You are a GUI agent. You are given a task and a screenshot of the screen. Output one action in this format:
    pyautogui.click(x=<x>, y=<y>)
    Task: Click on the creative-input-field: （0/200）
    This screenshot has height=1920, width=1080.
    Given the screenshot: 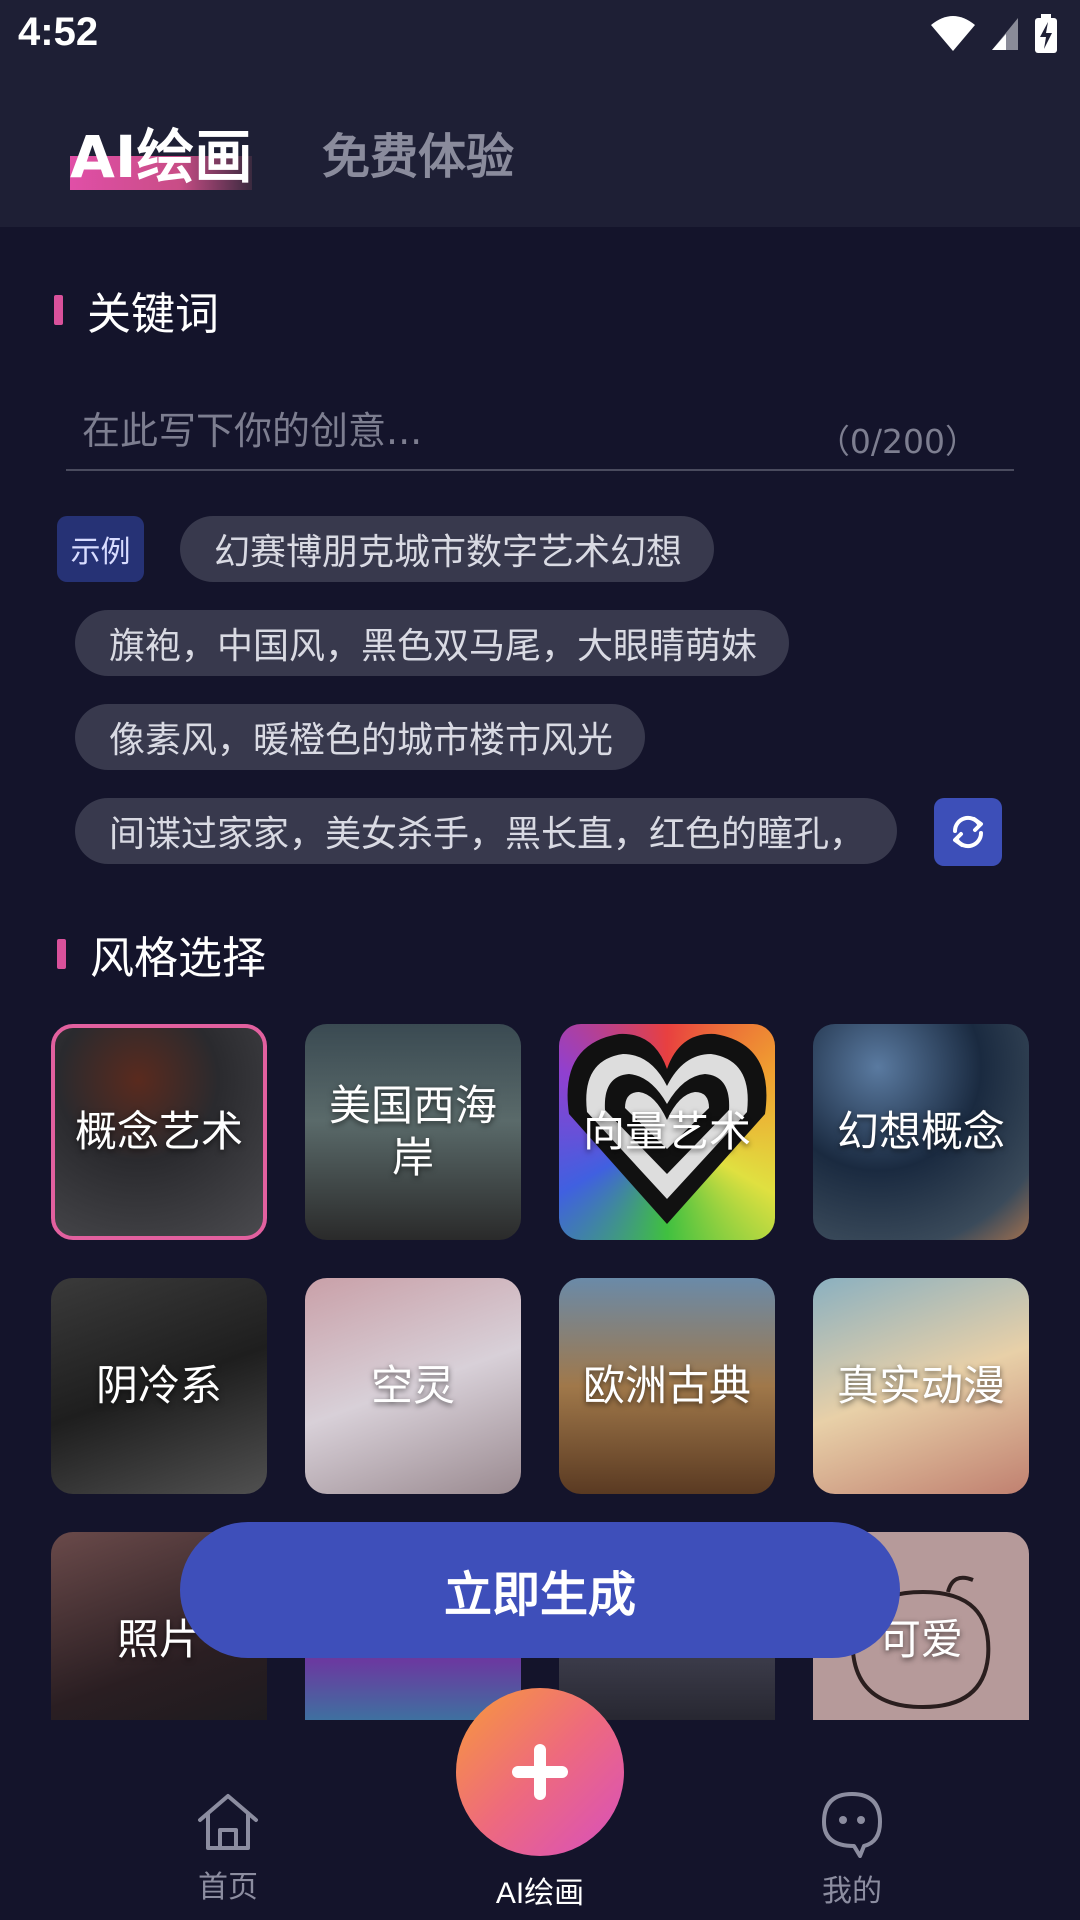 What is the action you would take?
    pyautogui.click(x=540, y=433)
    